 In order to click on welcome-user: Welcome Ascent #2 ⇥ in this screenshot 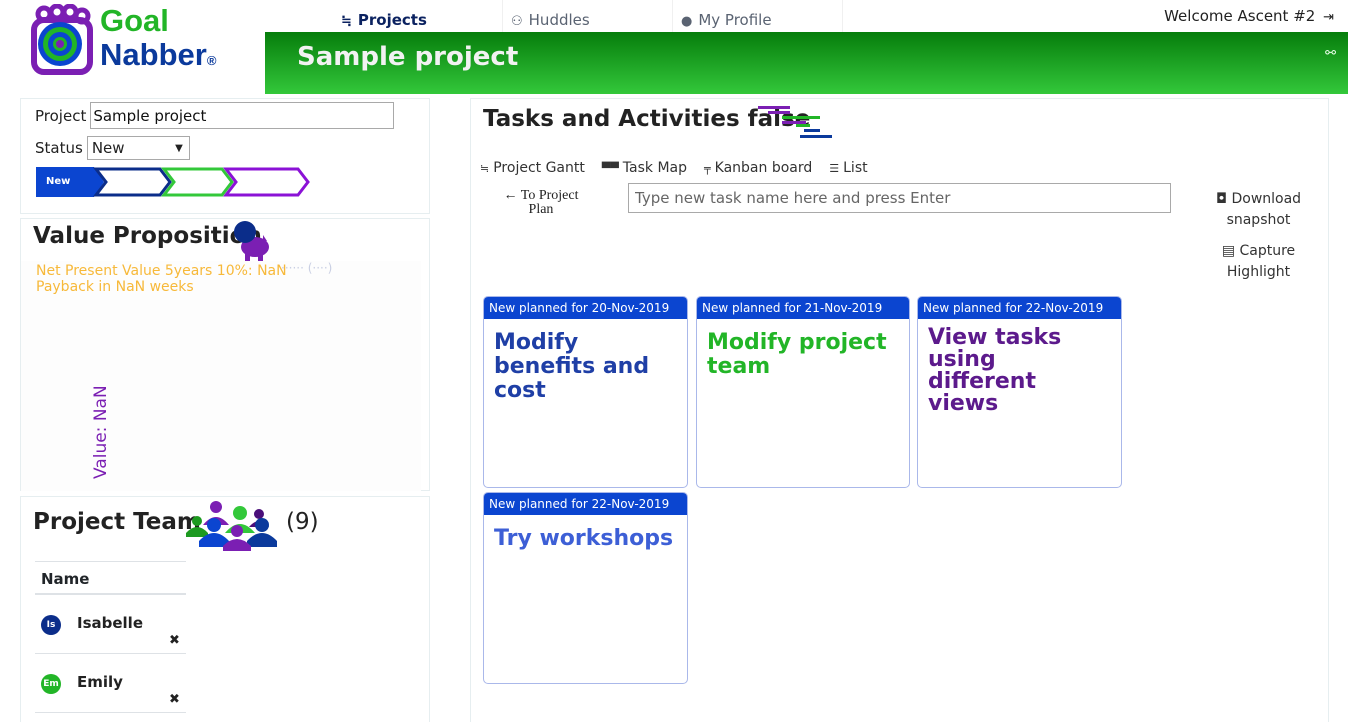, I will do `click(1249, 16)`.